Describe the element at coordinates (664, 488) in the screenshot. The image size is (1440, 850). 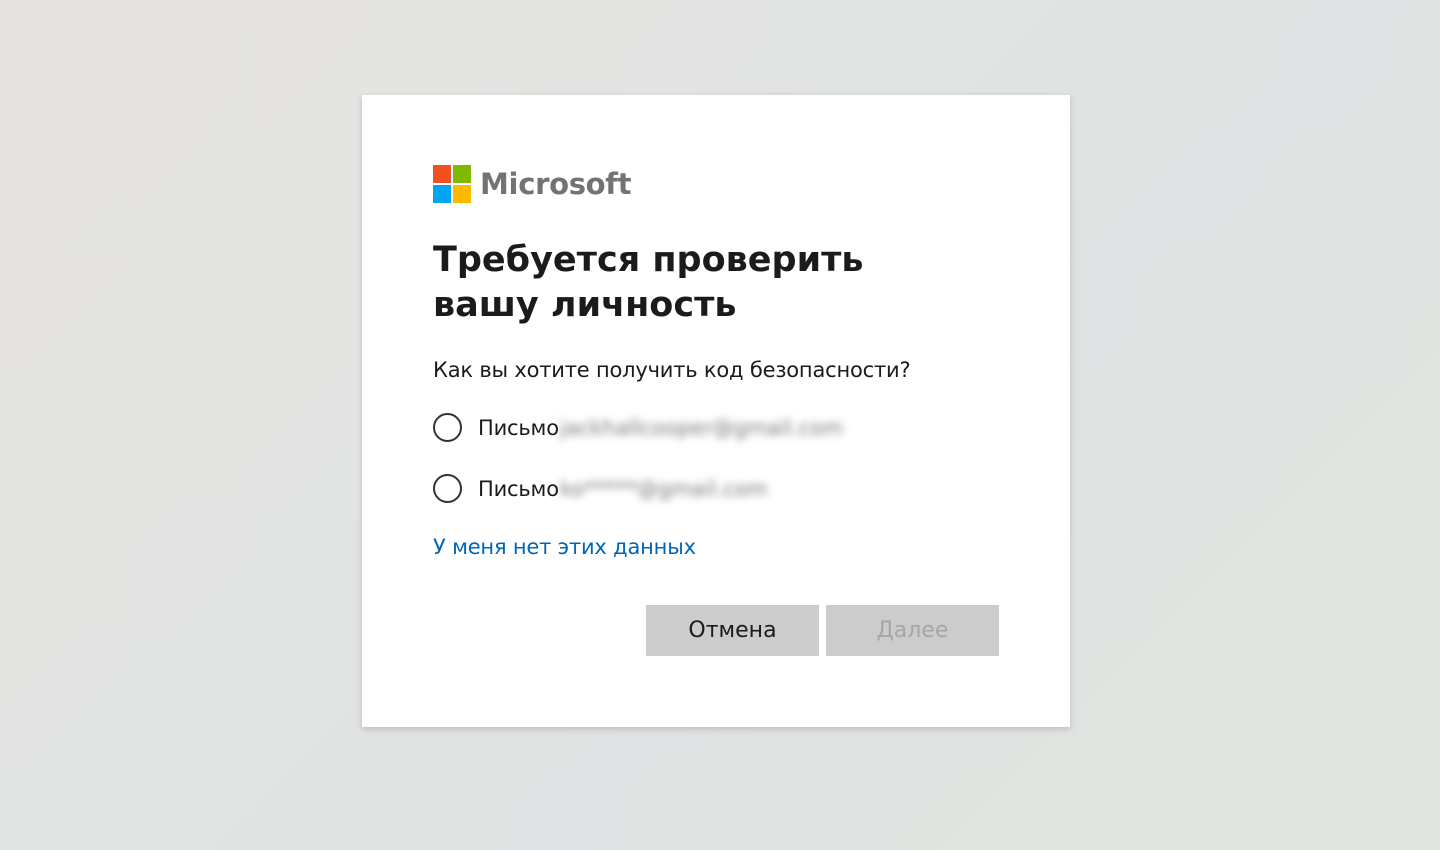
I see `blurred-email: ko*****@gmail.com` at that location.